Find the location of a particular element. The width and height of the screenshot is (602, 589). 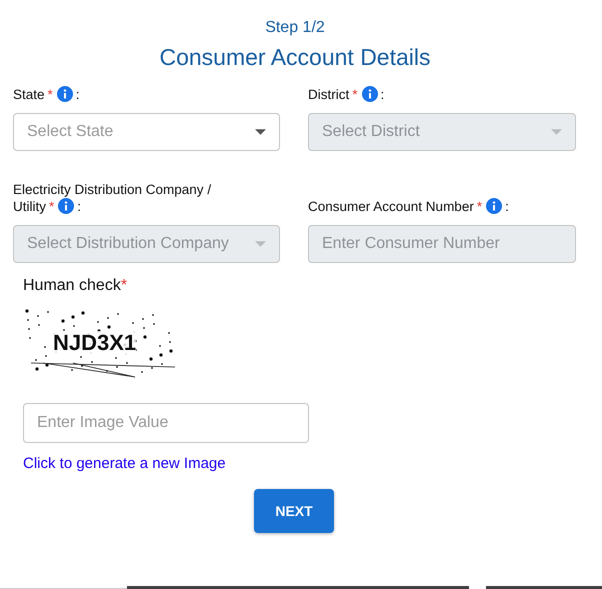

field-label: District is located at coordinates (329, 94).